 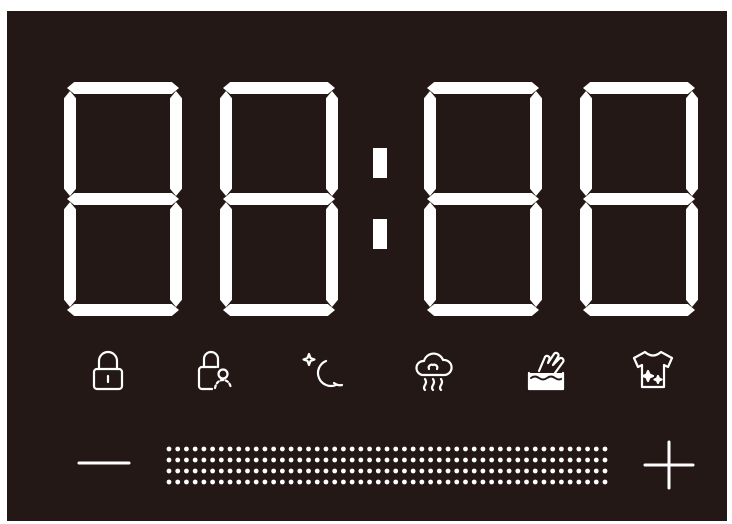 What do you see at coordinates (670, 465) in the screenshot?
I see `increase-button` at bounding box center [670, 465].